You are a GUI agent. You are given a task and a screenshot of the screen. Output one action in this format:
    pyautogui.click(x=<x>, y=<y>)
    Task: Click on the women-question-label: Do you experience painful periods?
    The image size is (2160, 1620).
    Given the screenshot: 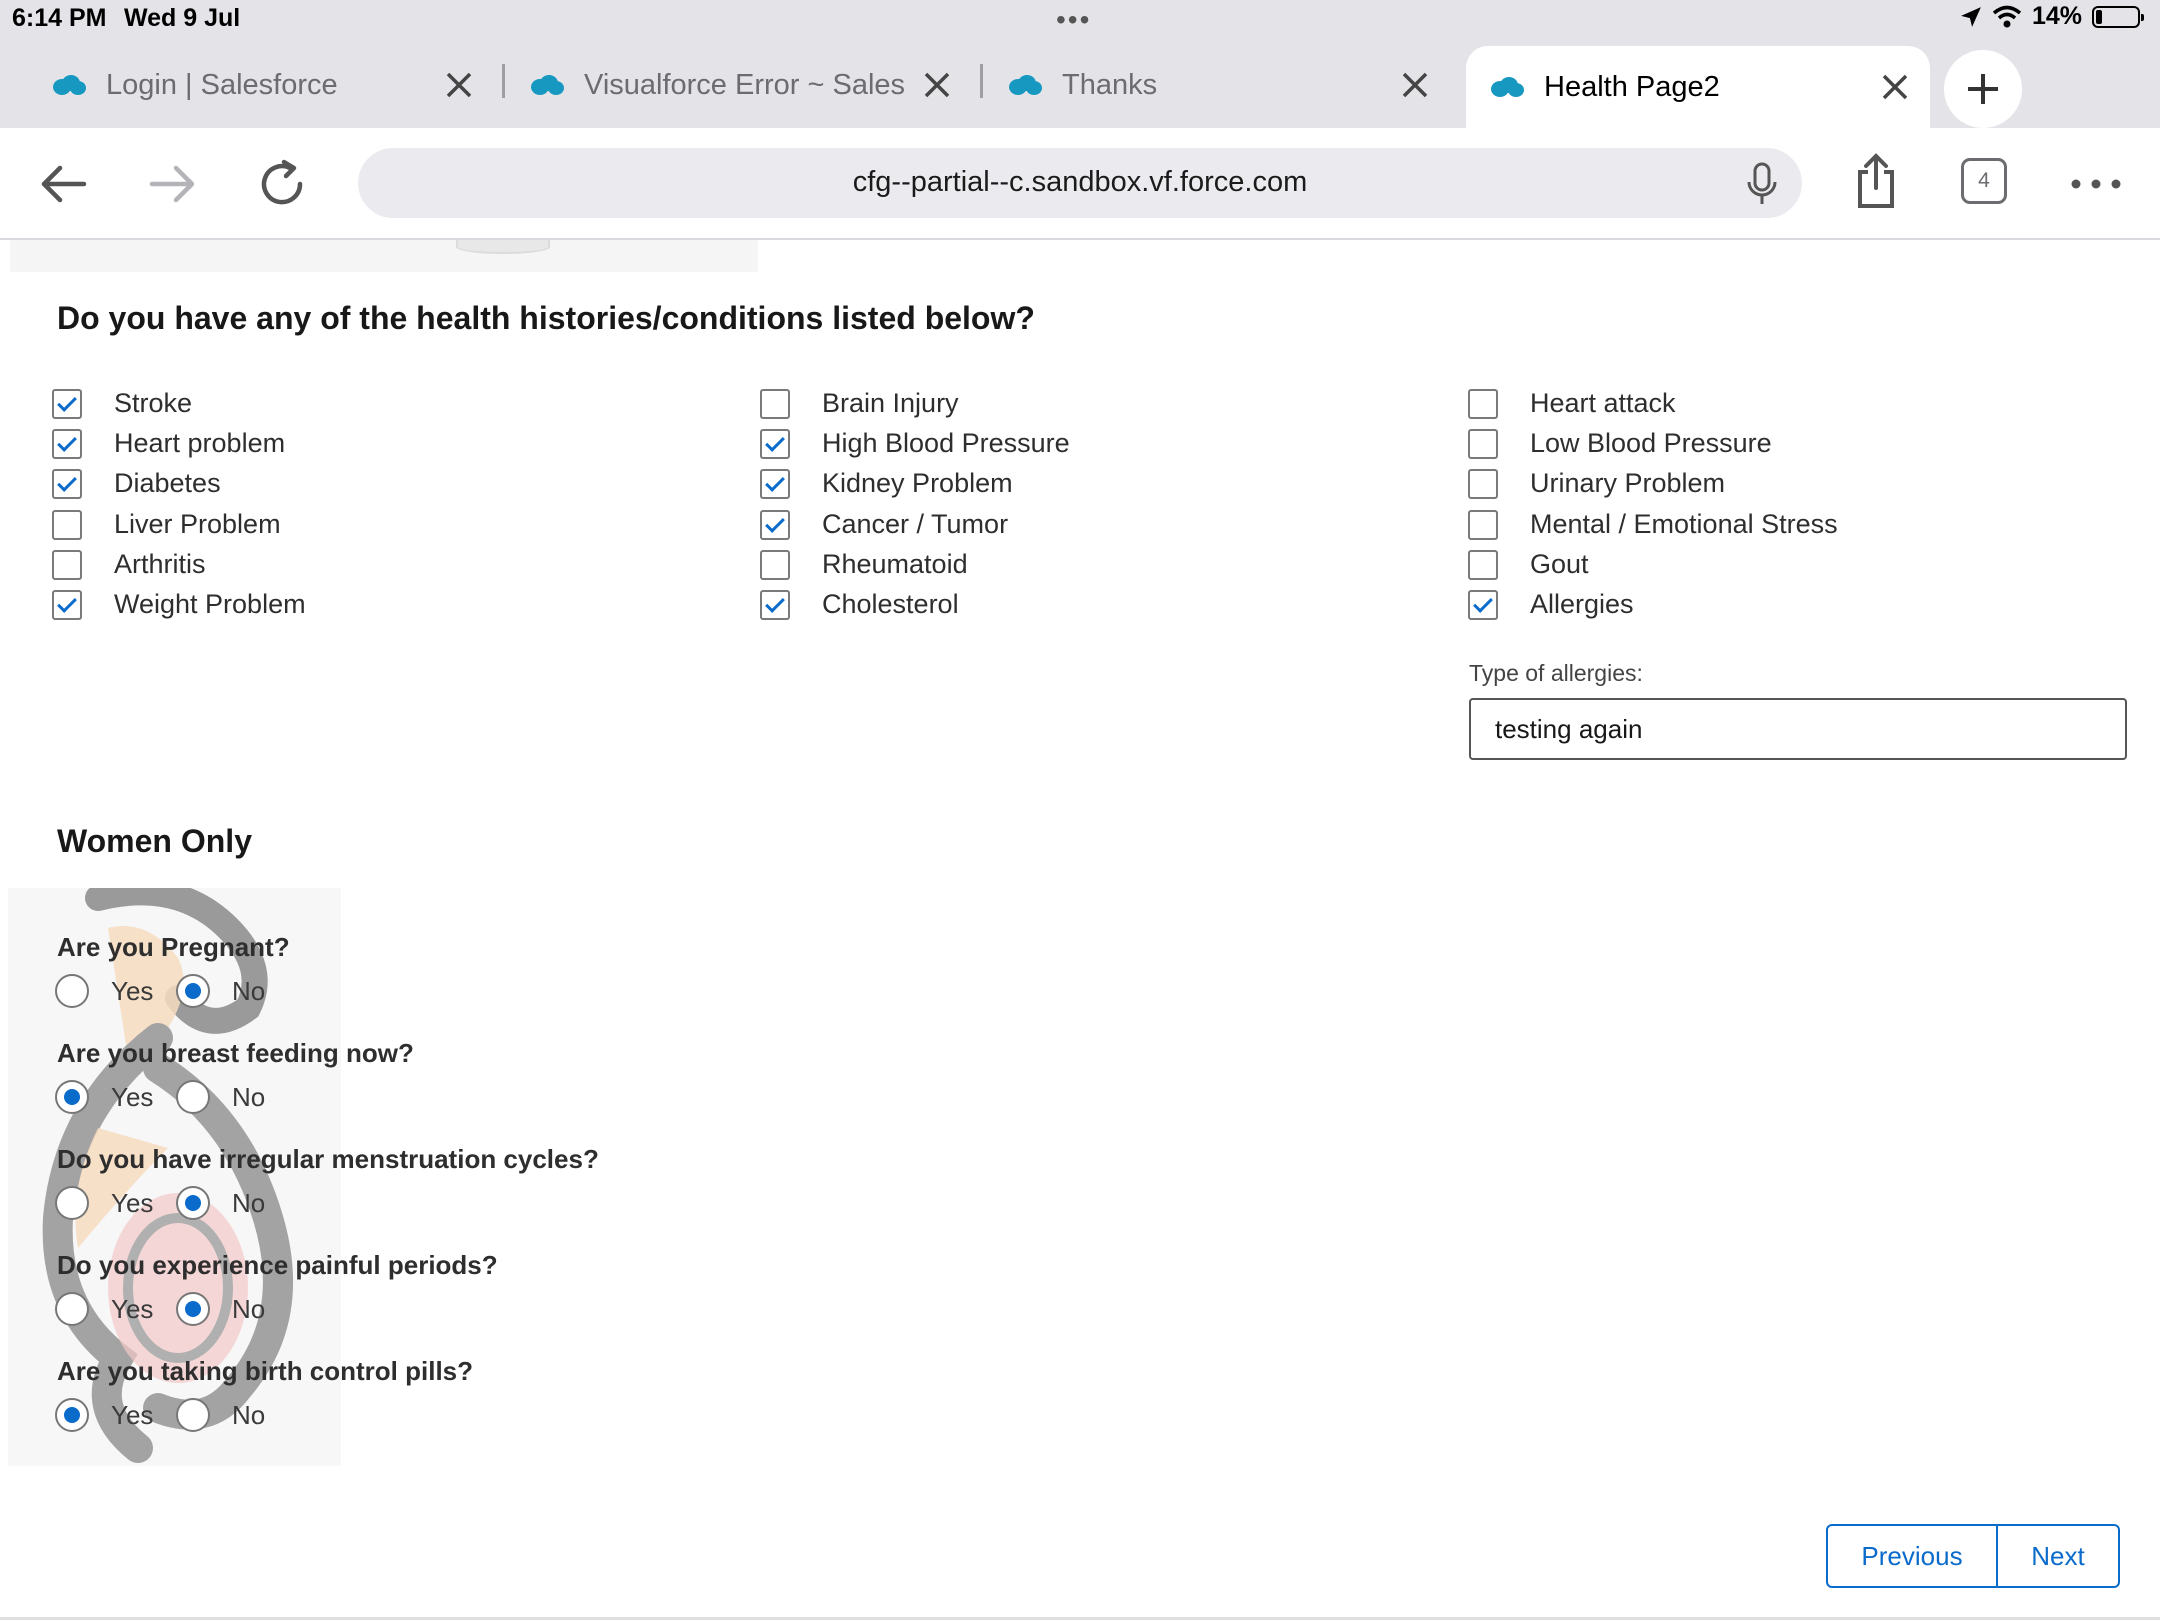 What is the action you would take?
    pyautogui.click(x=277, y=1265)
    